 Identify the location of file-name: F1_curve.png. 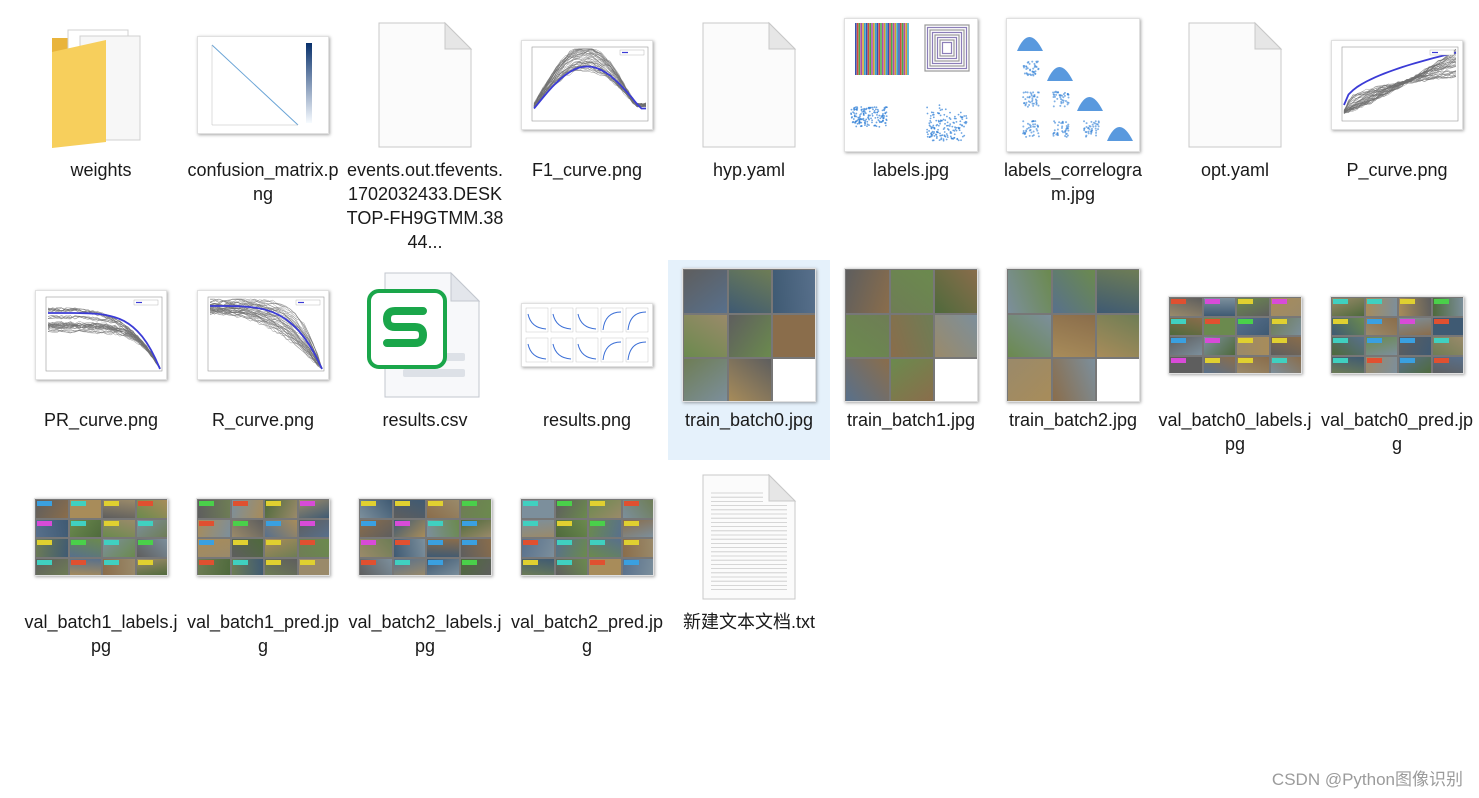
(587, 170).